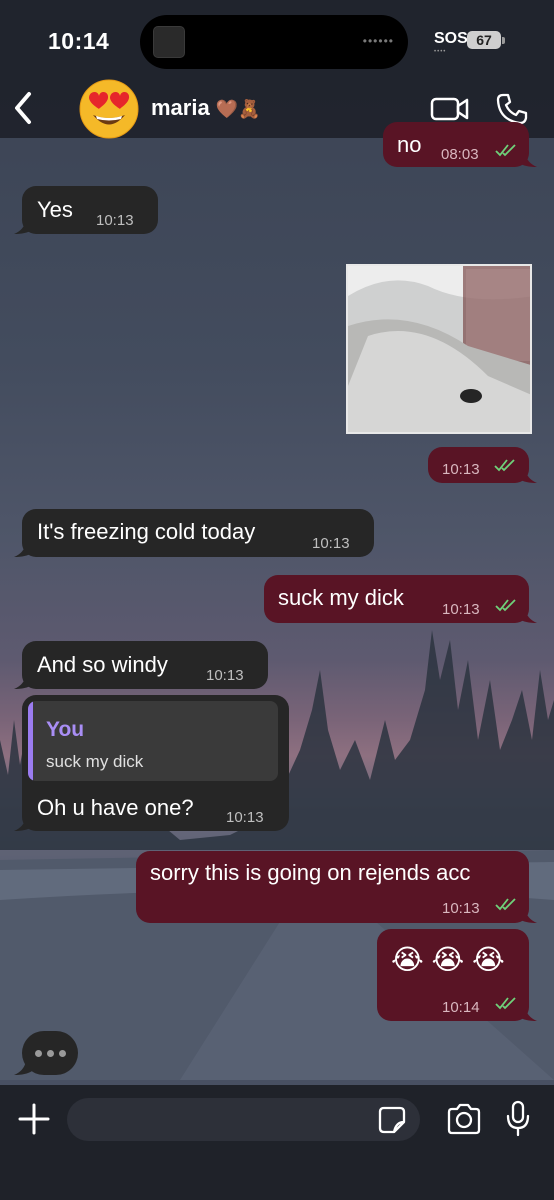 This screenshot has height=1200, width=554. What do you see at coordinates (274, 42) in the screenshot?
I see `dynamic-island: ••••••` at bounding box center [274, 42].